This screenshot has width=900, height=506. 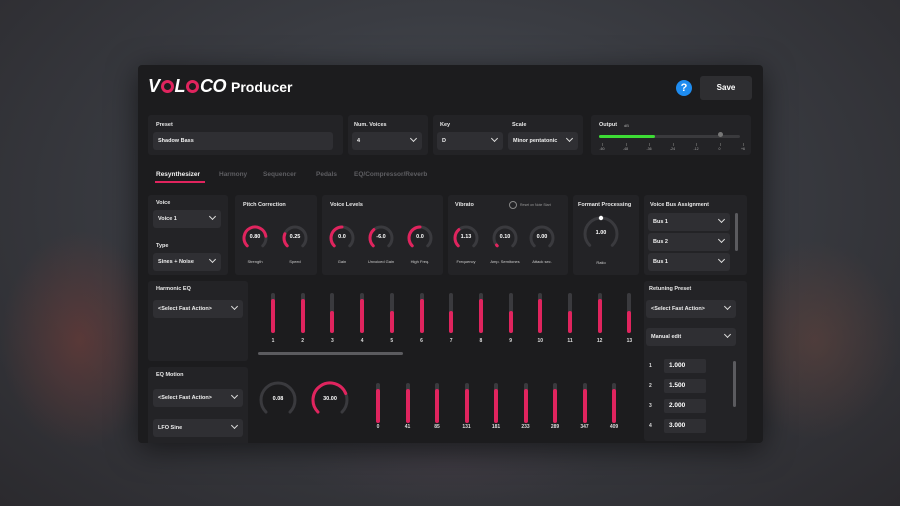 I want to click on eq-motion-rate-knob: 0.08, so click(x=278, y=400).